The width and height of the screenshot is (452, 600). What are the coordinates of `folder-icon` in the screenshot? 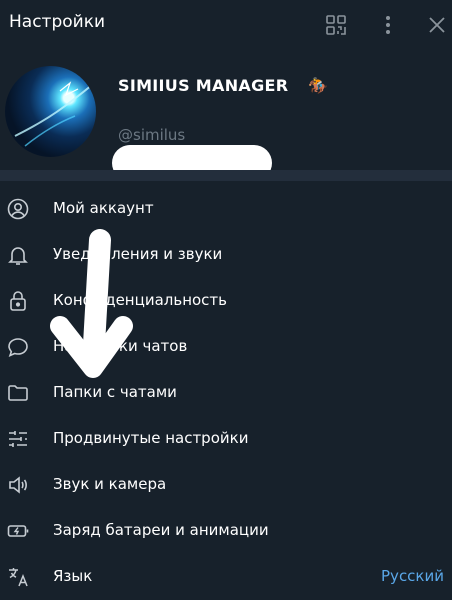 It's located at (18, 393).